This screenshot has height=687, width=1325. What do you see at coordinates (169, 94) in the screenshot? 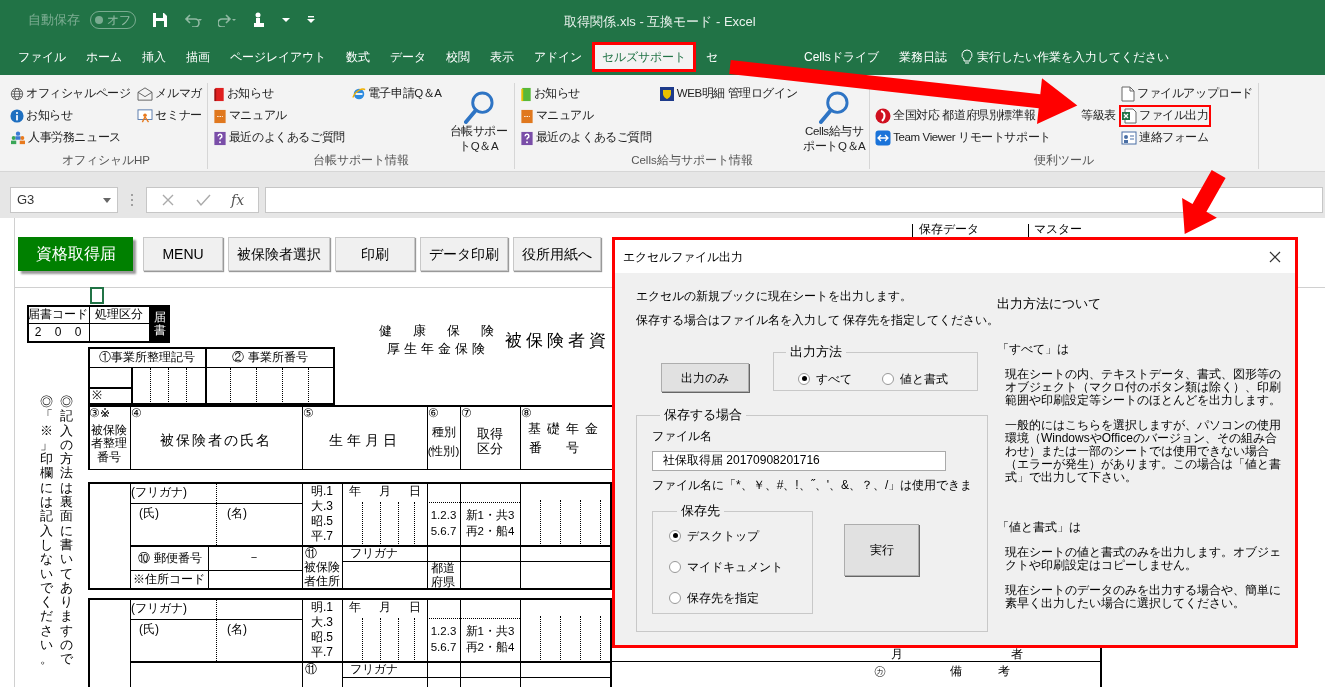
I see `ribbon-button: メルマガ` at bounding box center [169, 94].